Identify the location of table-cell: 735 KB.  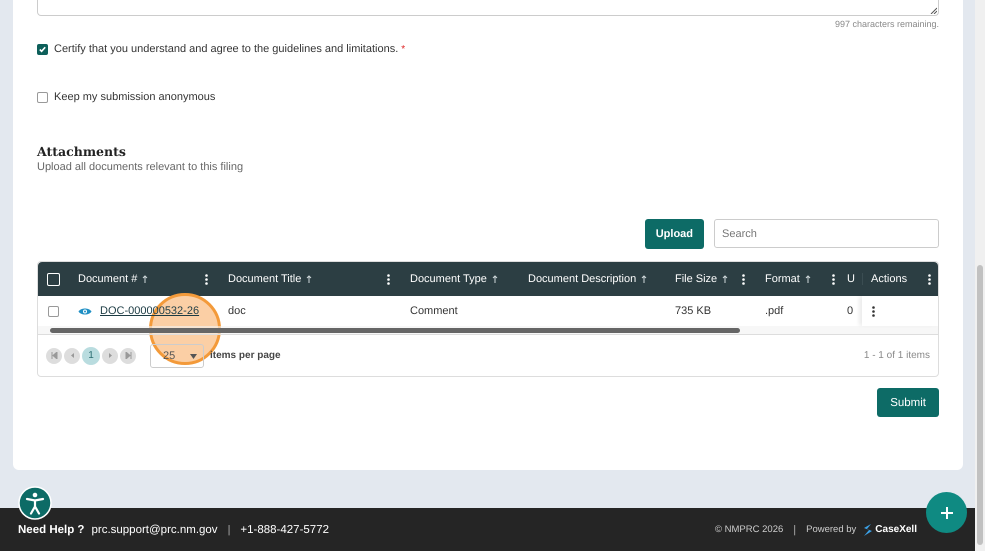
(693, 311).